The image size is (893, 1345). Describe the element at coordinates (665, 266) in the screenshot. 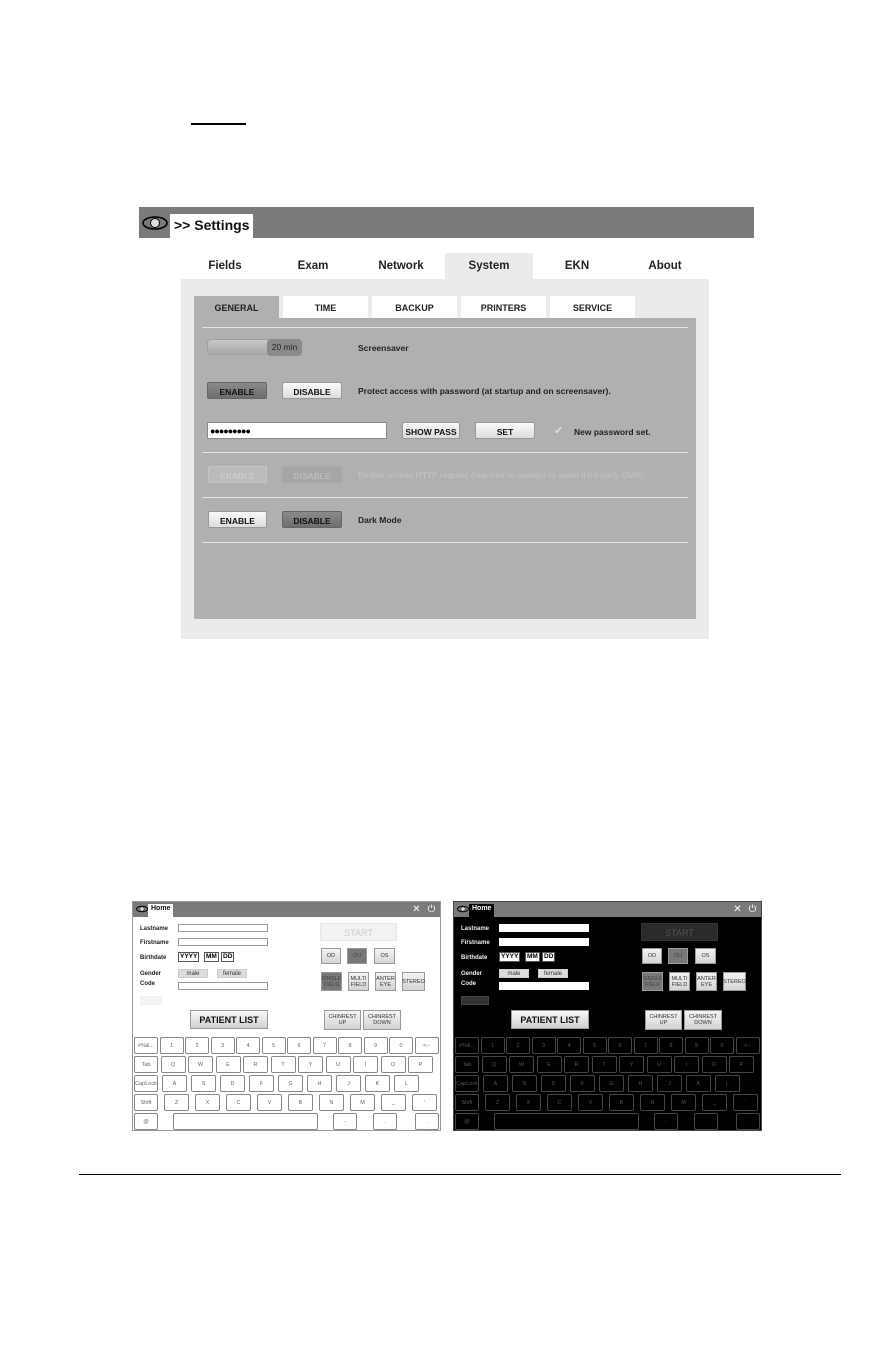

I see `tab-about: About` at that location.